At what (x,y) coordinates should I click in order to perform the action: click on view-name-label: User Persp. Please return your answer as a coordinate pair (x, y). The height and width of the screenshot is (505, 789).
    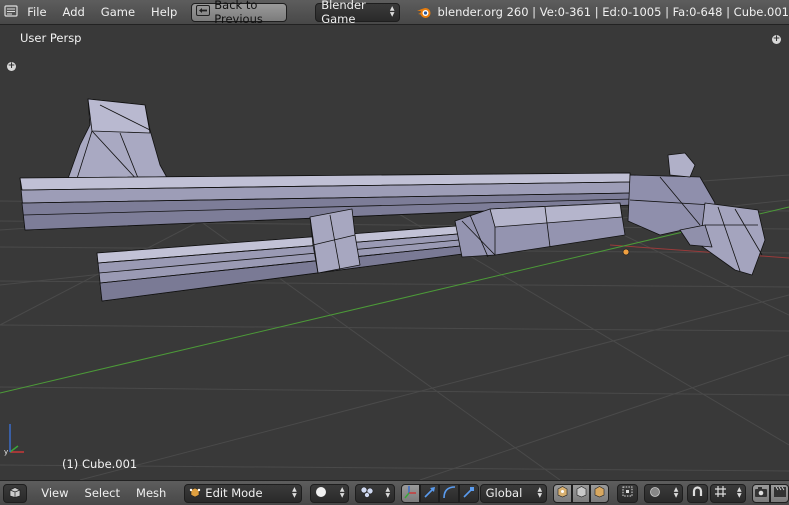
    Looking at the image, I should click on (51, 38).